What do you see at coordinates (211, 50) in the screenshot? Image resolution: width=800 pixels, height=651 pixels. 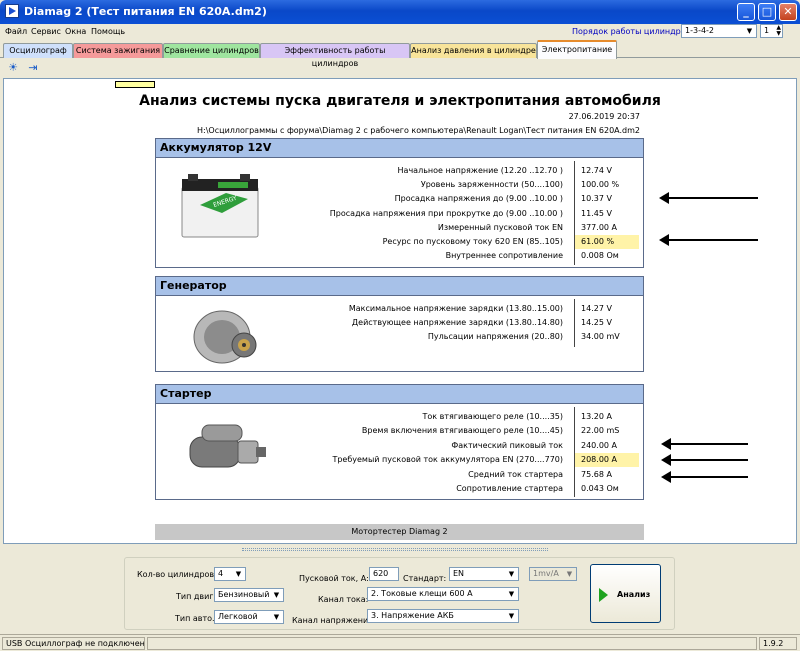 I see `tab-cylinder-compare: Сравнение цилиндров` at bounding box center [211, 50].